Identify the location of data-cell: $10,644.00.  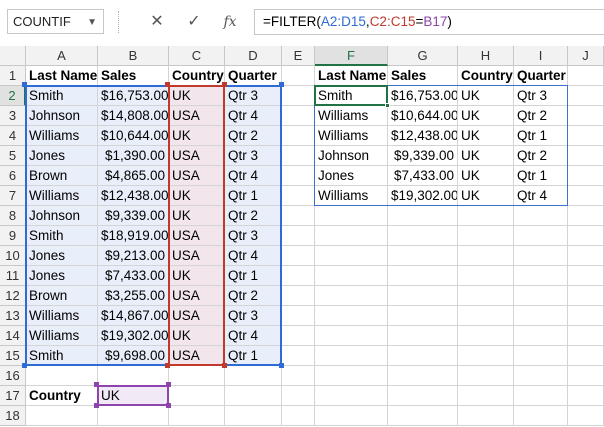
(133, 136).